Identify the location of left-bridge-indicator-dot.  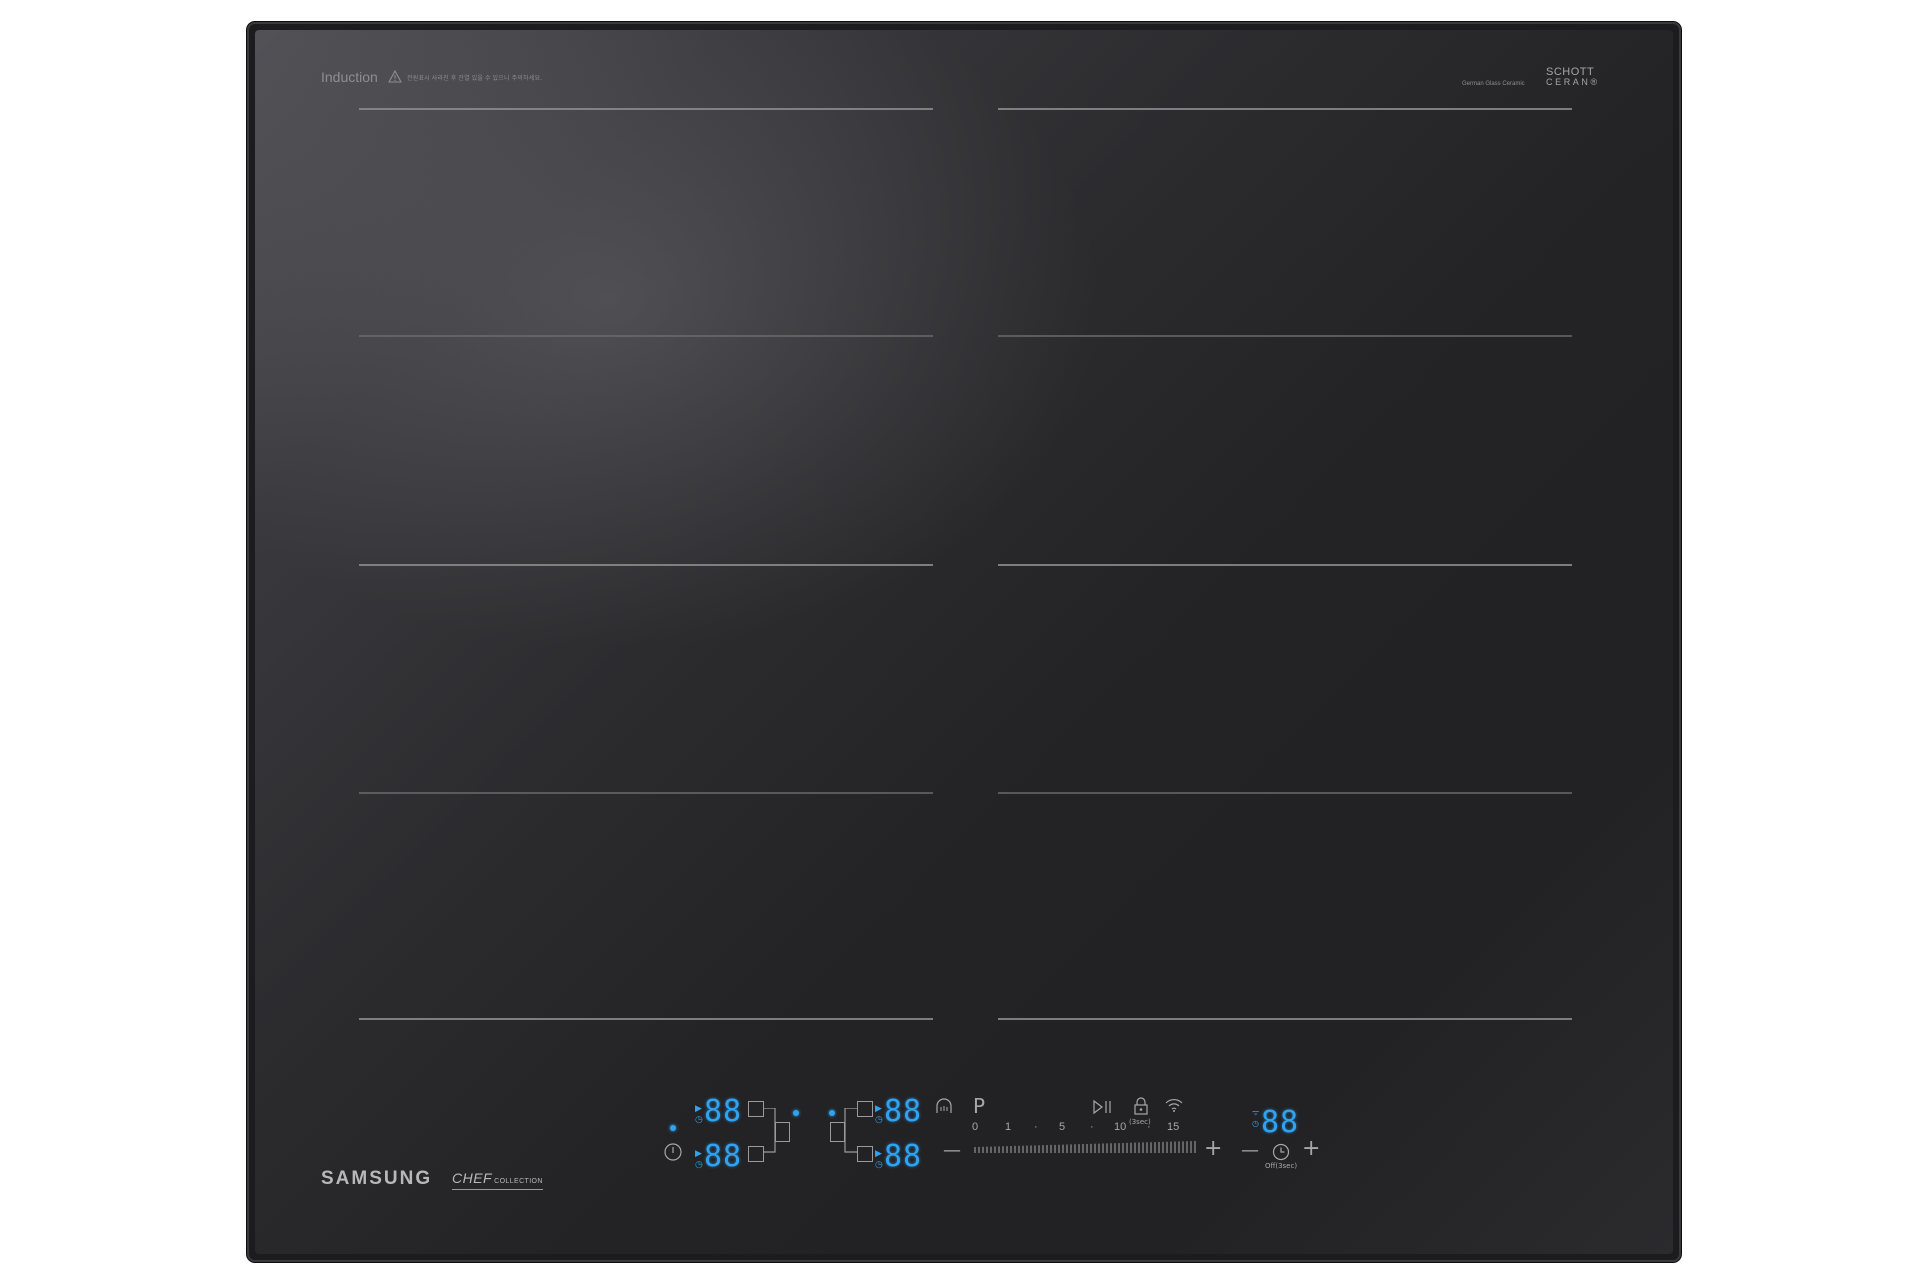
(796, 1113).